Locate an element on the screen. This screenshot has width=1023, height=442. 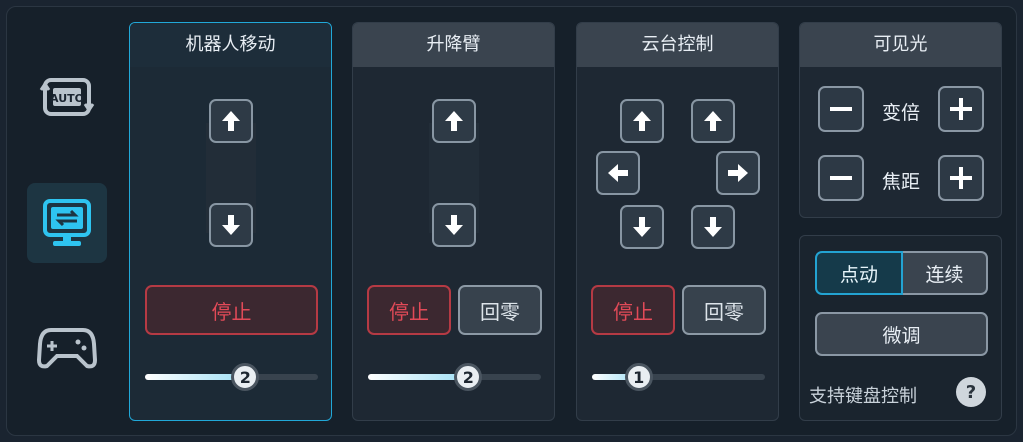
gimbal-zero-button: 回零 is located at coordinates (724, 310).